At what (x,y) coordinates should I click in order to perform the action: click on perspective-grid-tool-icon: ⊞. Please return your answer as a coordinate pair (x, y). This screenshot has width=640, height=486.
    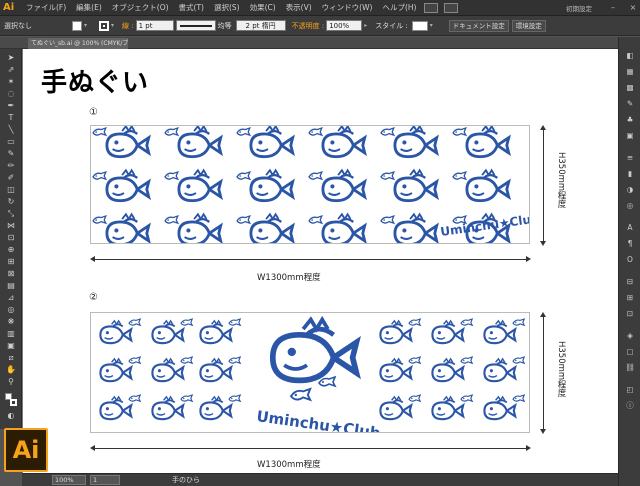
    Looking at the image, I should click on (11, 262).